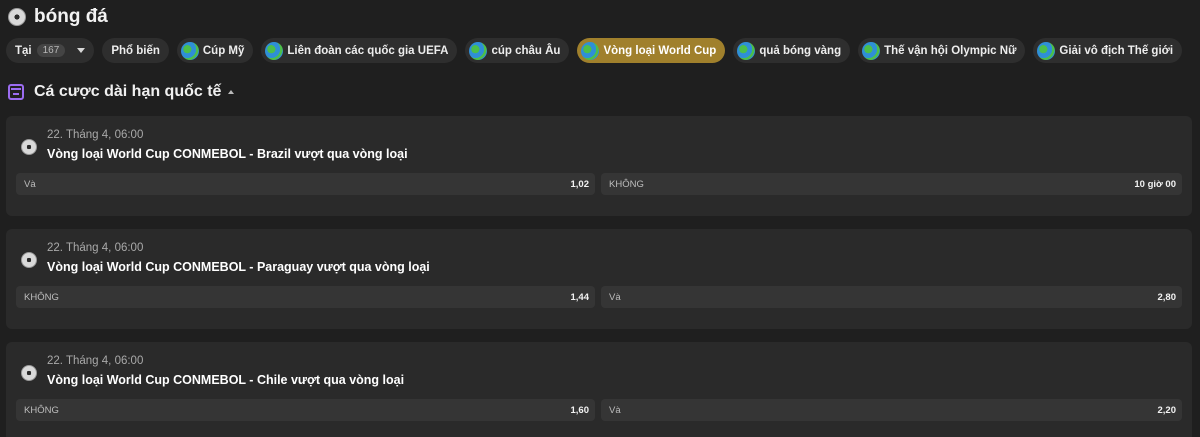 The image size is (1200, 437). What do you see at coordinates (1155, 184) in the screenshot?
I see `odds-value: 10 giờ 00` at bounding box center [1155, 184].